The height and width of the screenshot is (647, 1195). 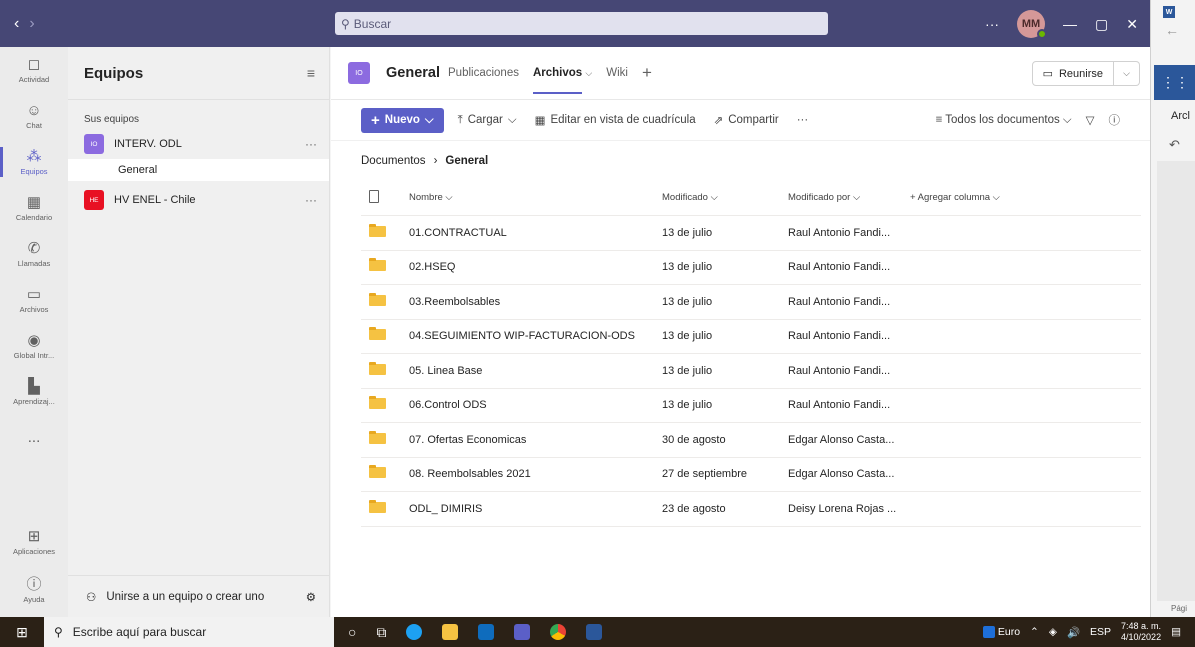 I want to click on more-options-button: ···, so click(x=992, y=24).